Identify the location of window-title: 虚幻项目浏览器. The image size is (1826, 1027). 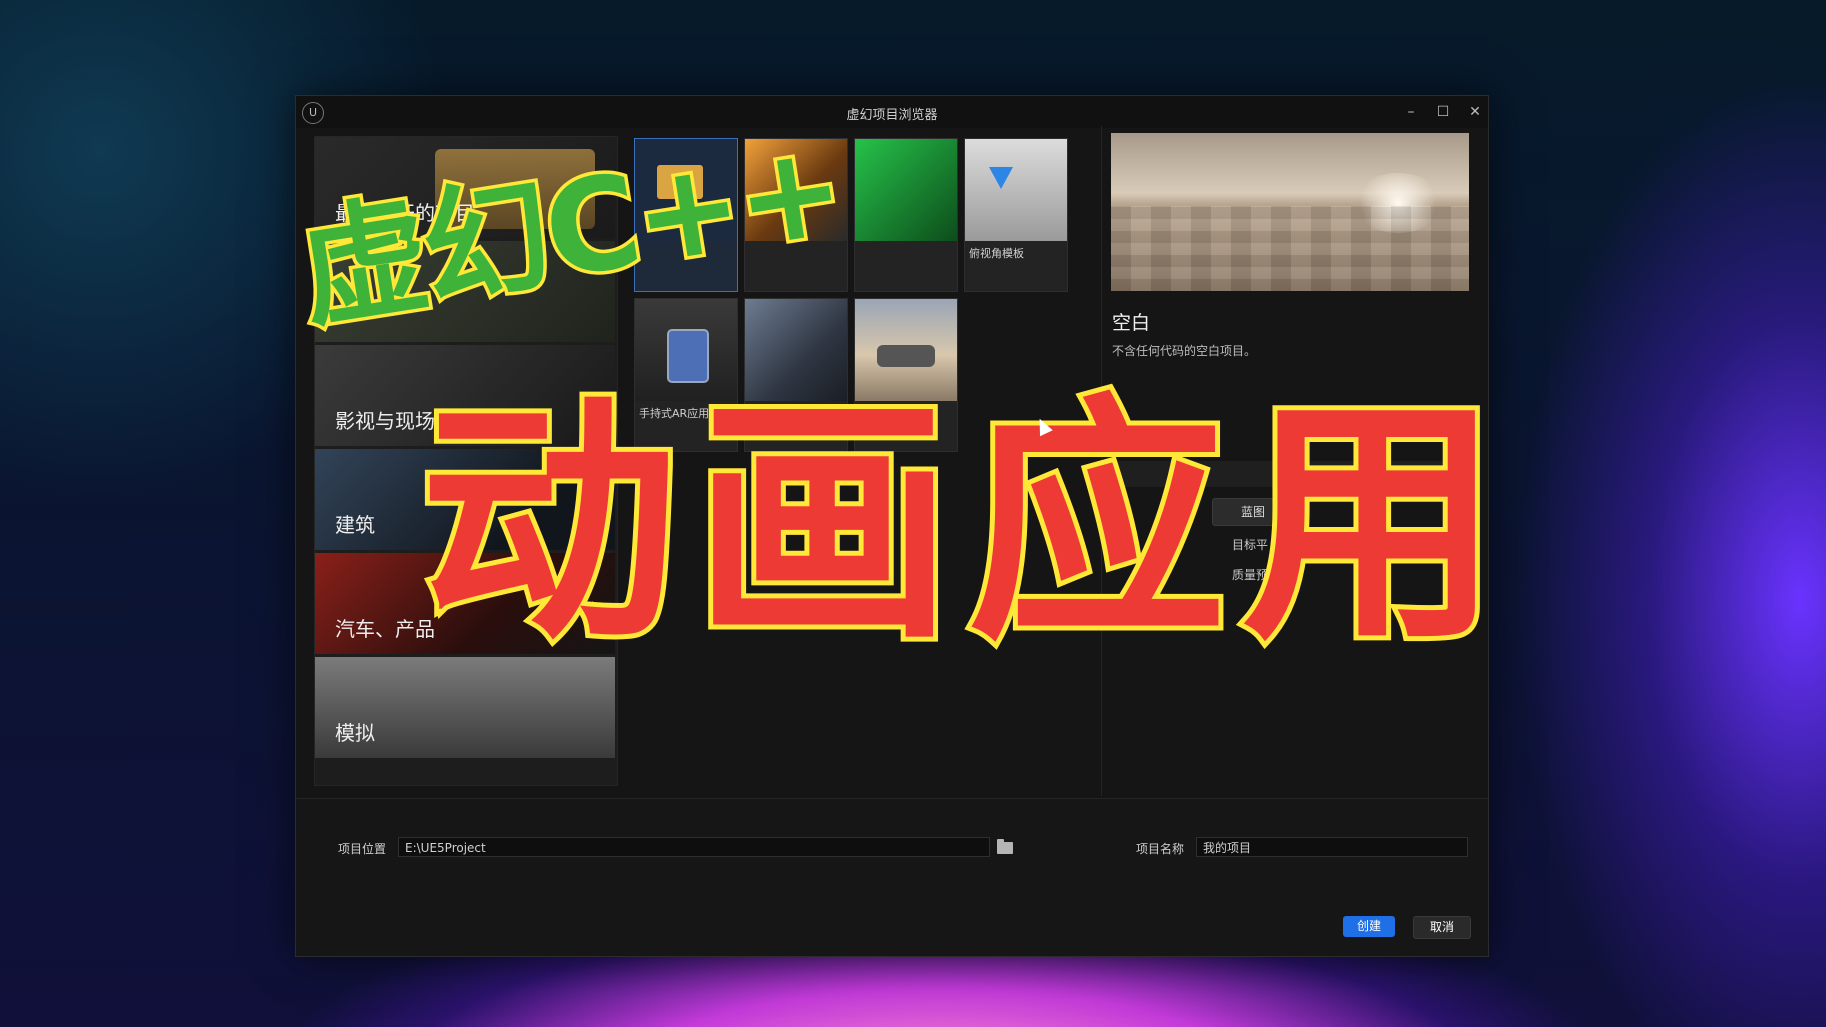
(892, 115).